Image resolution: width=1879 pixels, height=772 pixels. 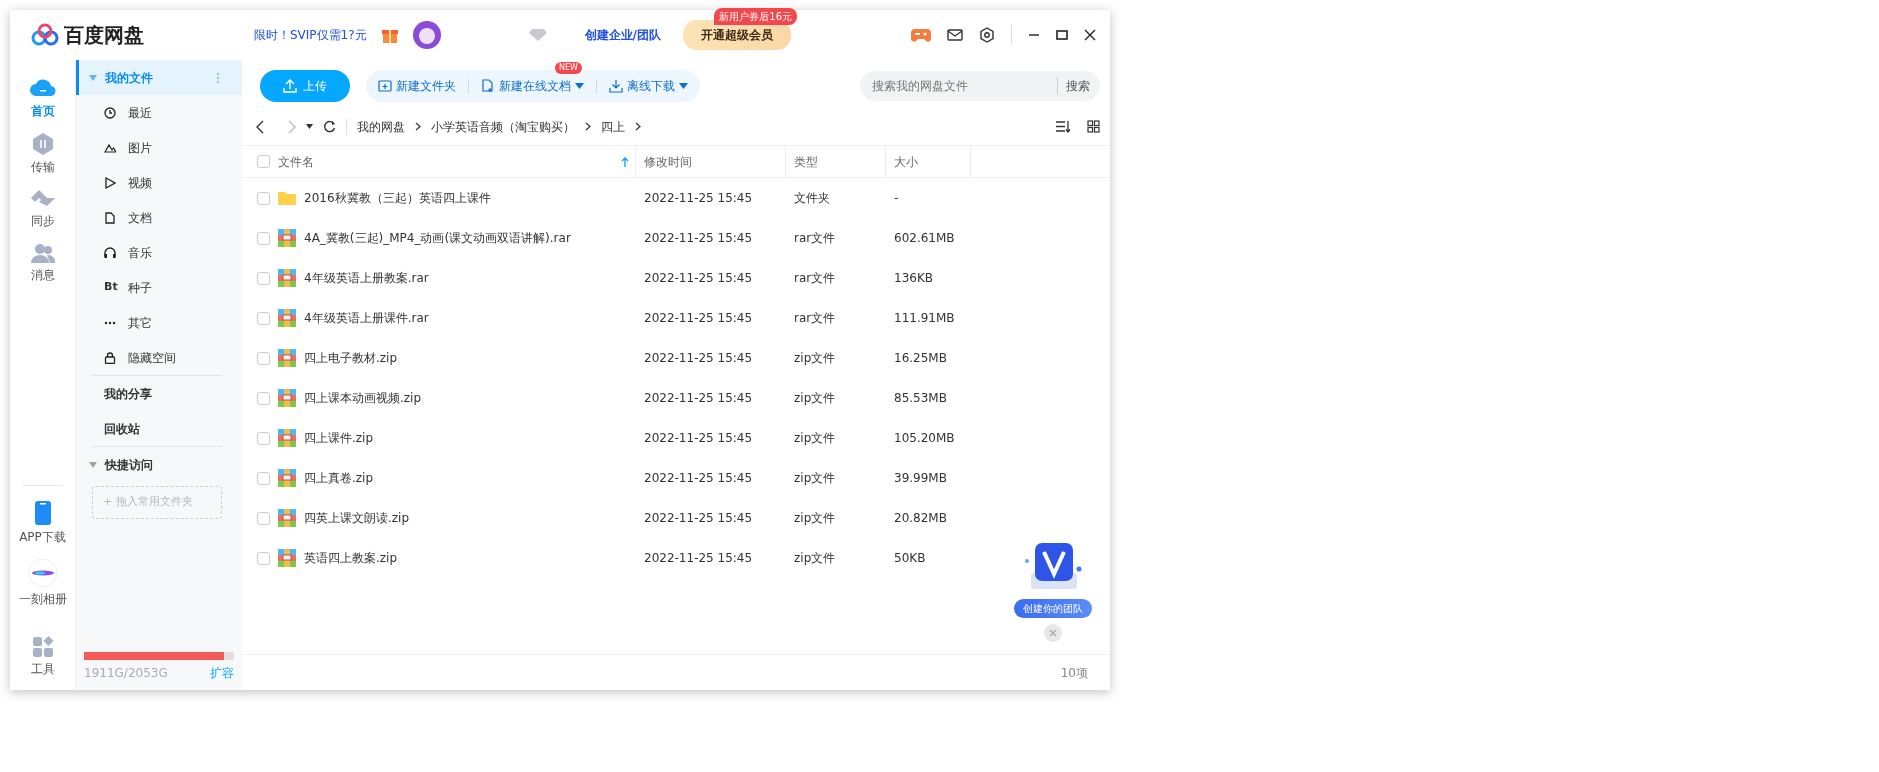 What do you see at coordinates (42, 154) in the screenshot?
I see `rail-item: 传输` at bounding box center [42, 154].